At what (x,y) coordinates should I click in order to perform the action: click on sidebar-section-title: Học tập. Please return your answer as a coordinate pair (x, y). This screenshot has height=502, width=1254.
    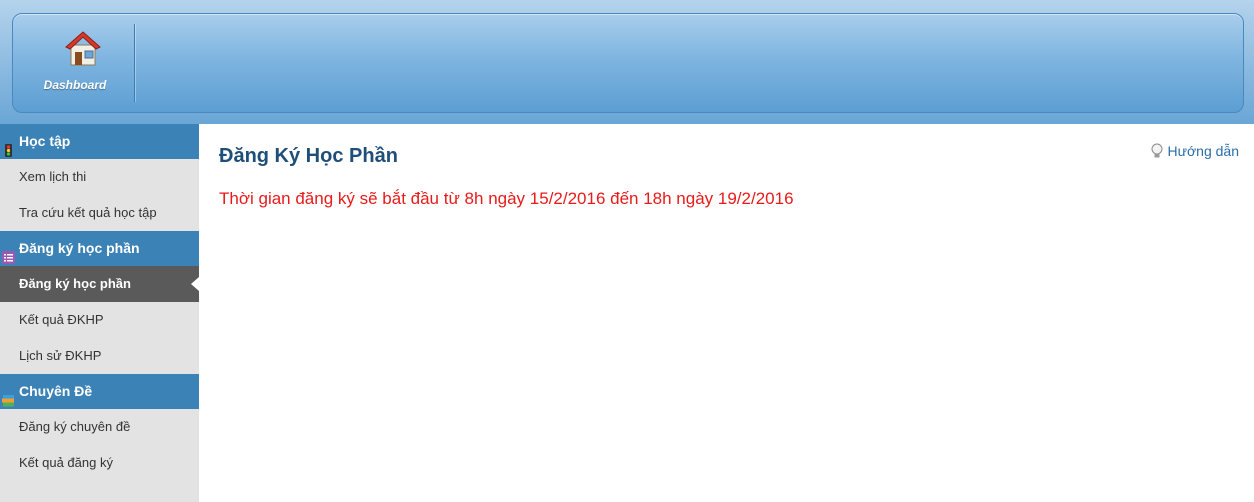
    Looking at the image, I should click on (45, 141).